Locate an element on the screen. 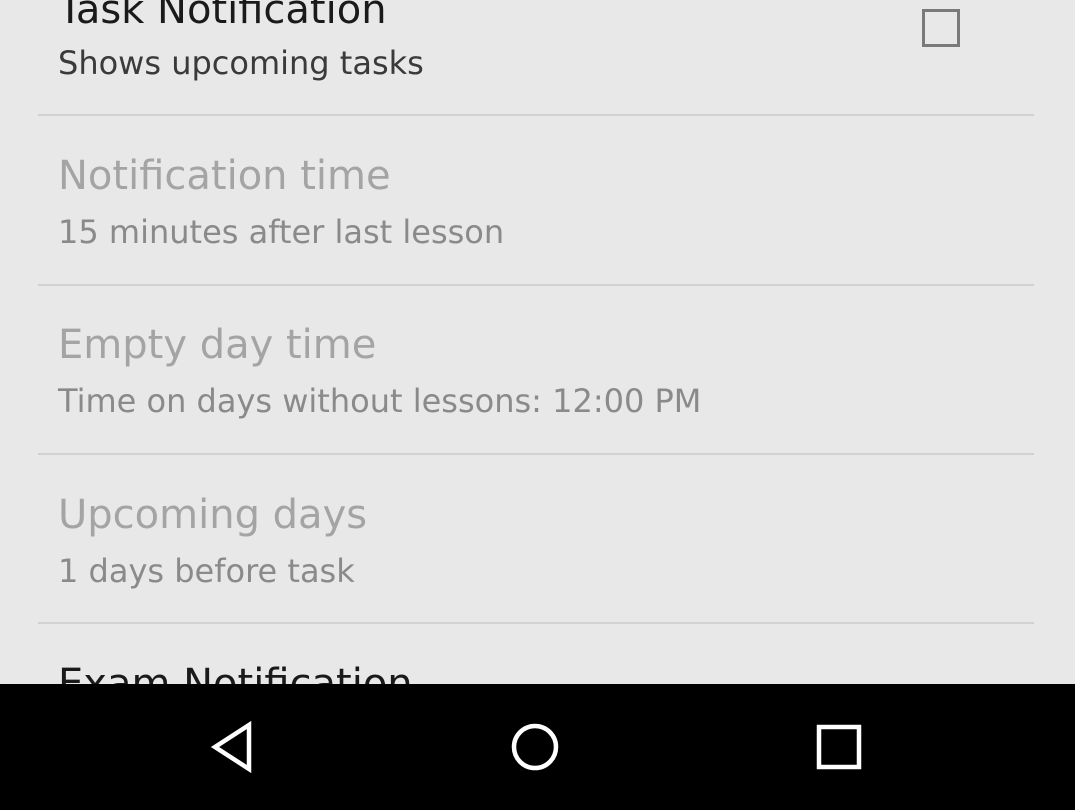 This screenshot has height=810, width=1075. pref-task-notification: Task Notification Shows upcoming tasks is located at coordinates (537, 57).